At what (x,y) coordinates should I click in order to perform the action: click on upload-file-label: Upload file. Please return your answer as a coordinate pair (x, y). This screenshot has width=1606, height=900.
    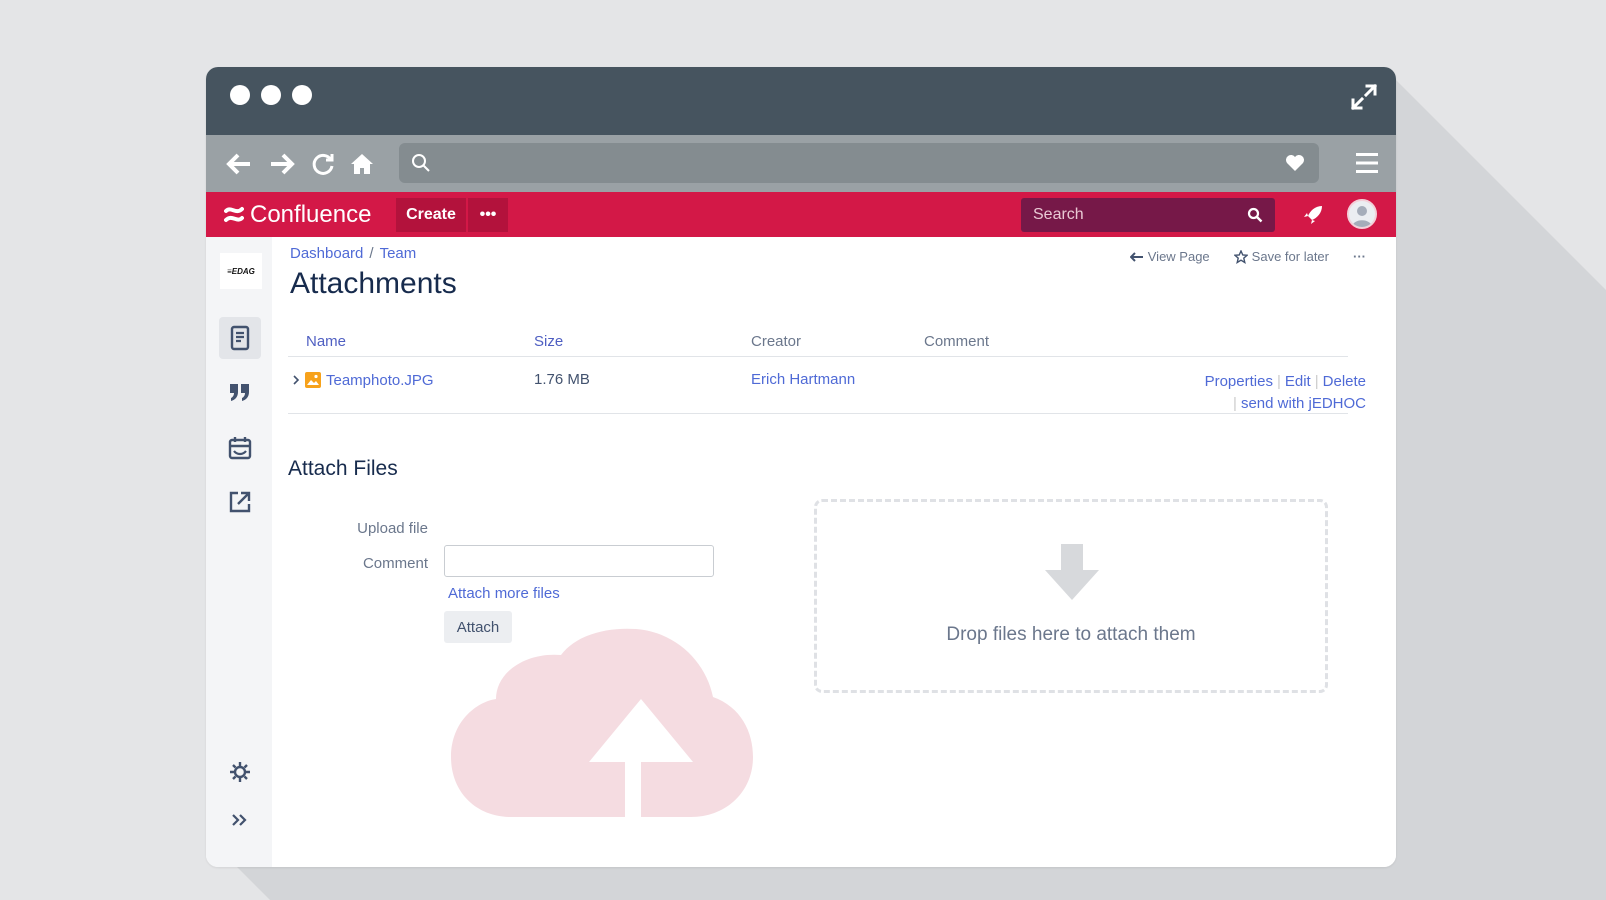
    Looking at the image, I should click on (392, 528).